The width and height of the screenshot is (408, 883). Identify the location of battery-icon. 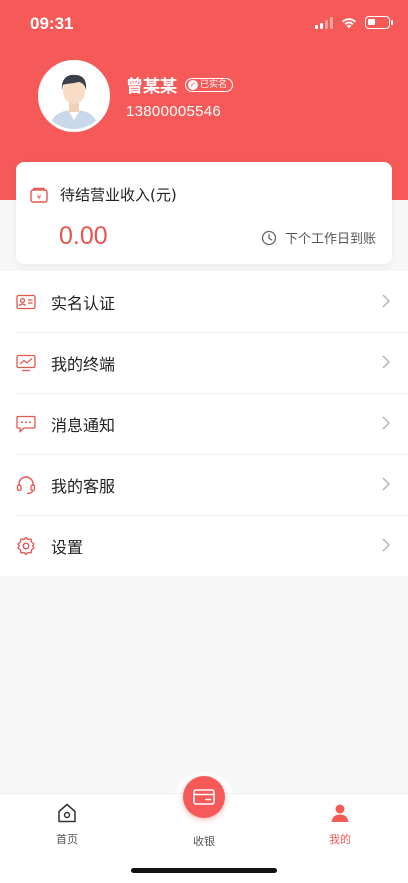
(379, 22).